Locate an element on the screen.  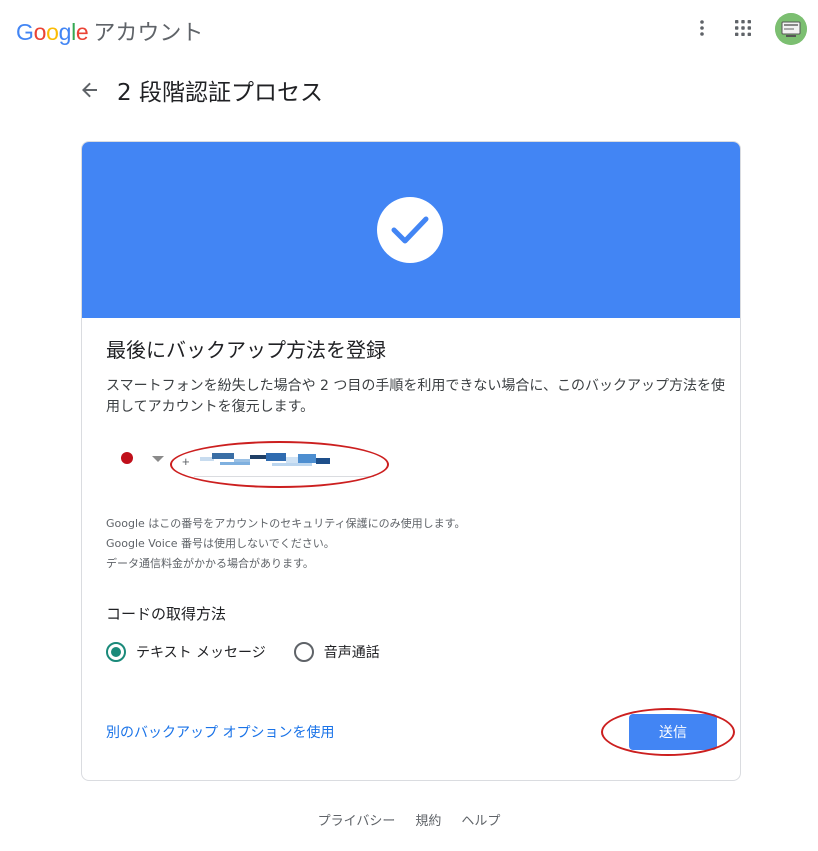
footer-links: プライバシー 規約 ヘルプ is located at coordinates (409, 819).